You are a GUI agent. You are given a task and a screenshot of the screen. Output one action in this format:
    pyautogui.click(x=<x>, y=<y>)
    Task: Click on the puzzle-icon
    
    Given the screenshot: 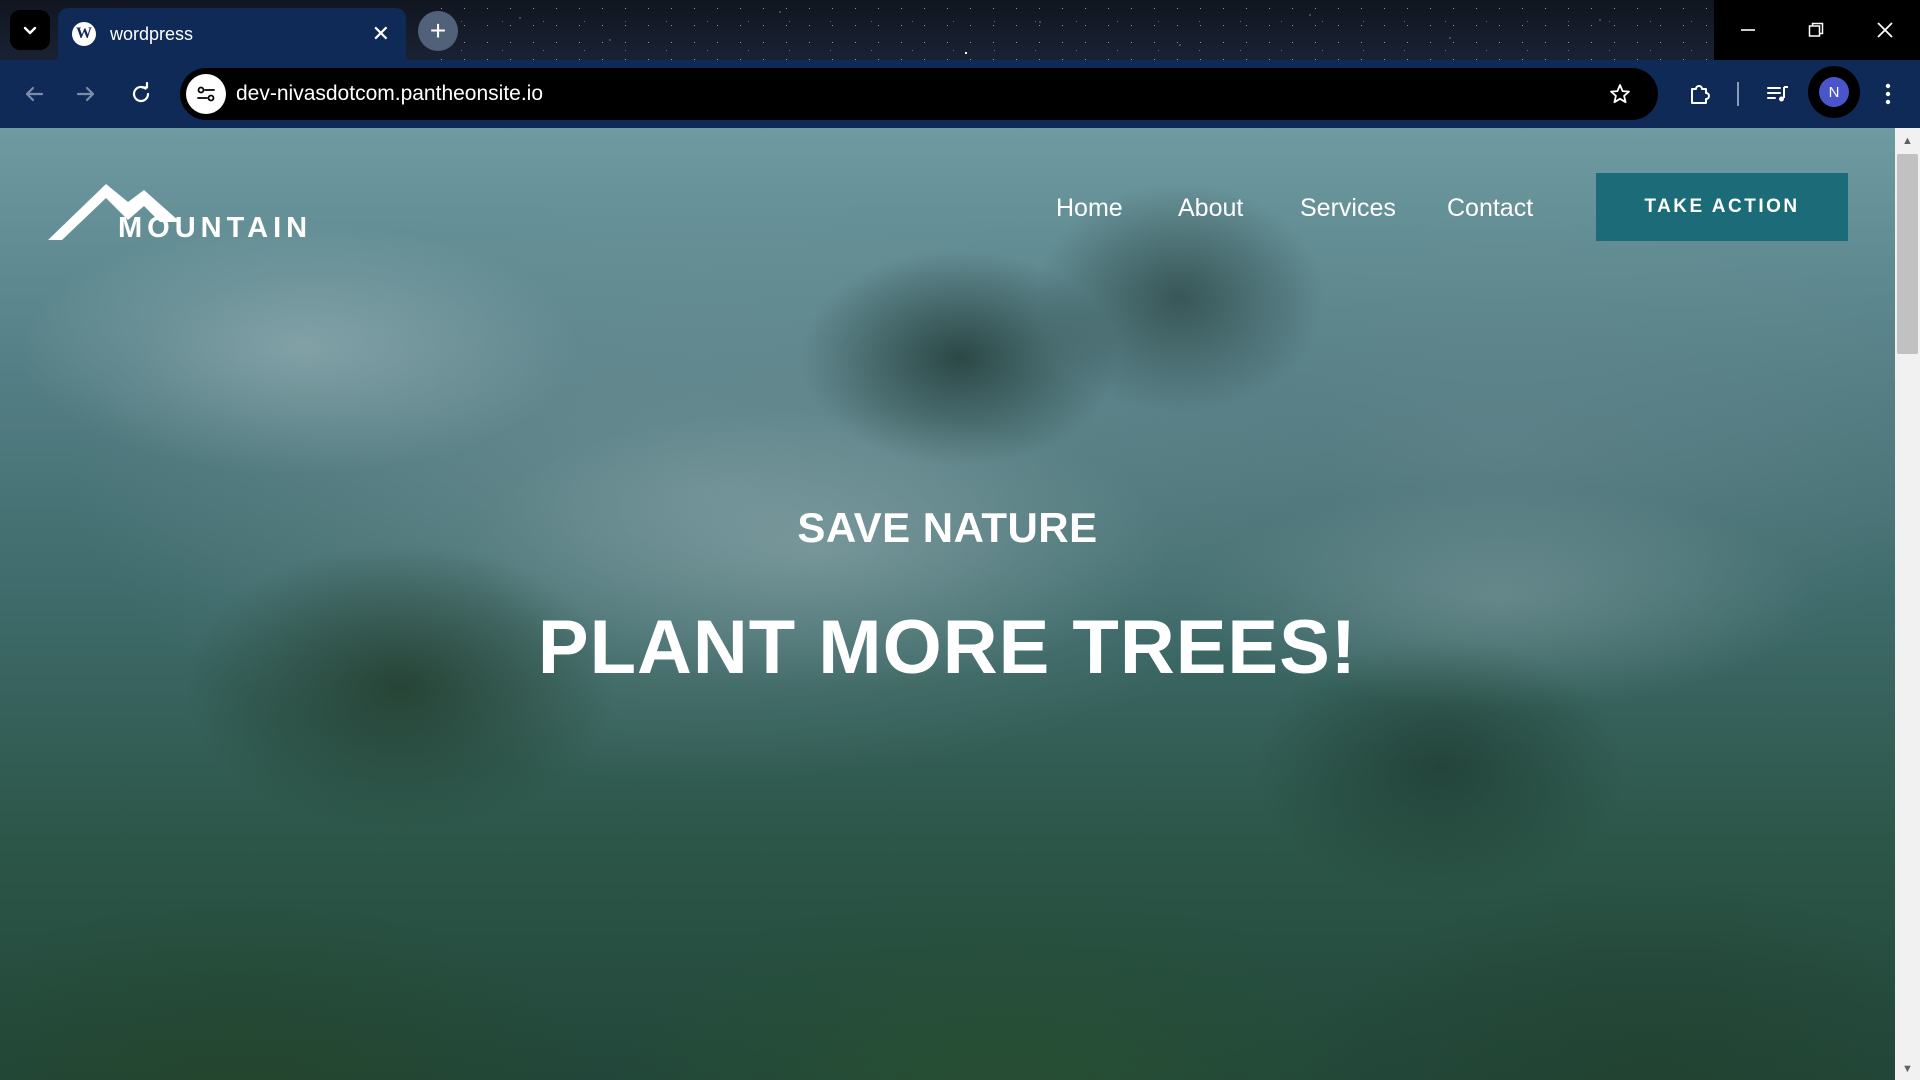 What is the action you would take?
    pyautogui.click(x=1700, y=94)
    